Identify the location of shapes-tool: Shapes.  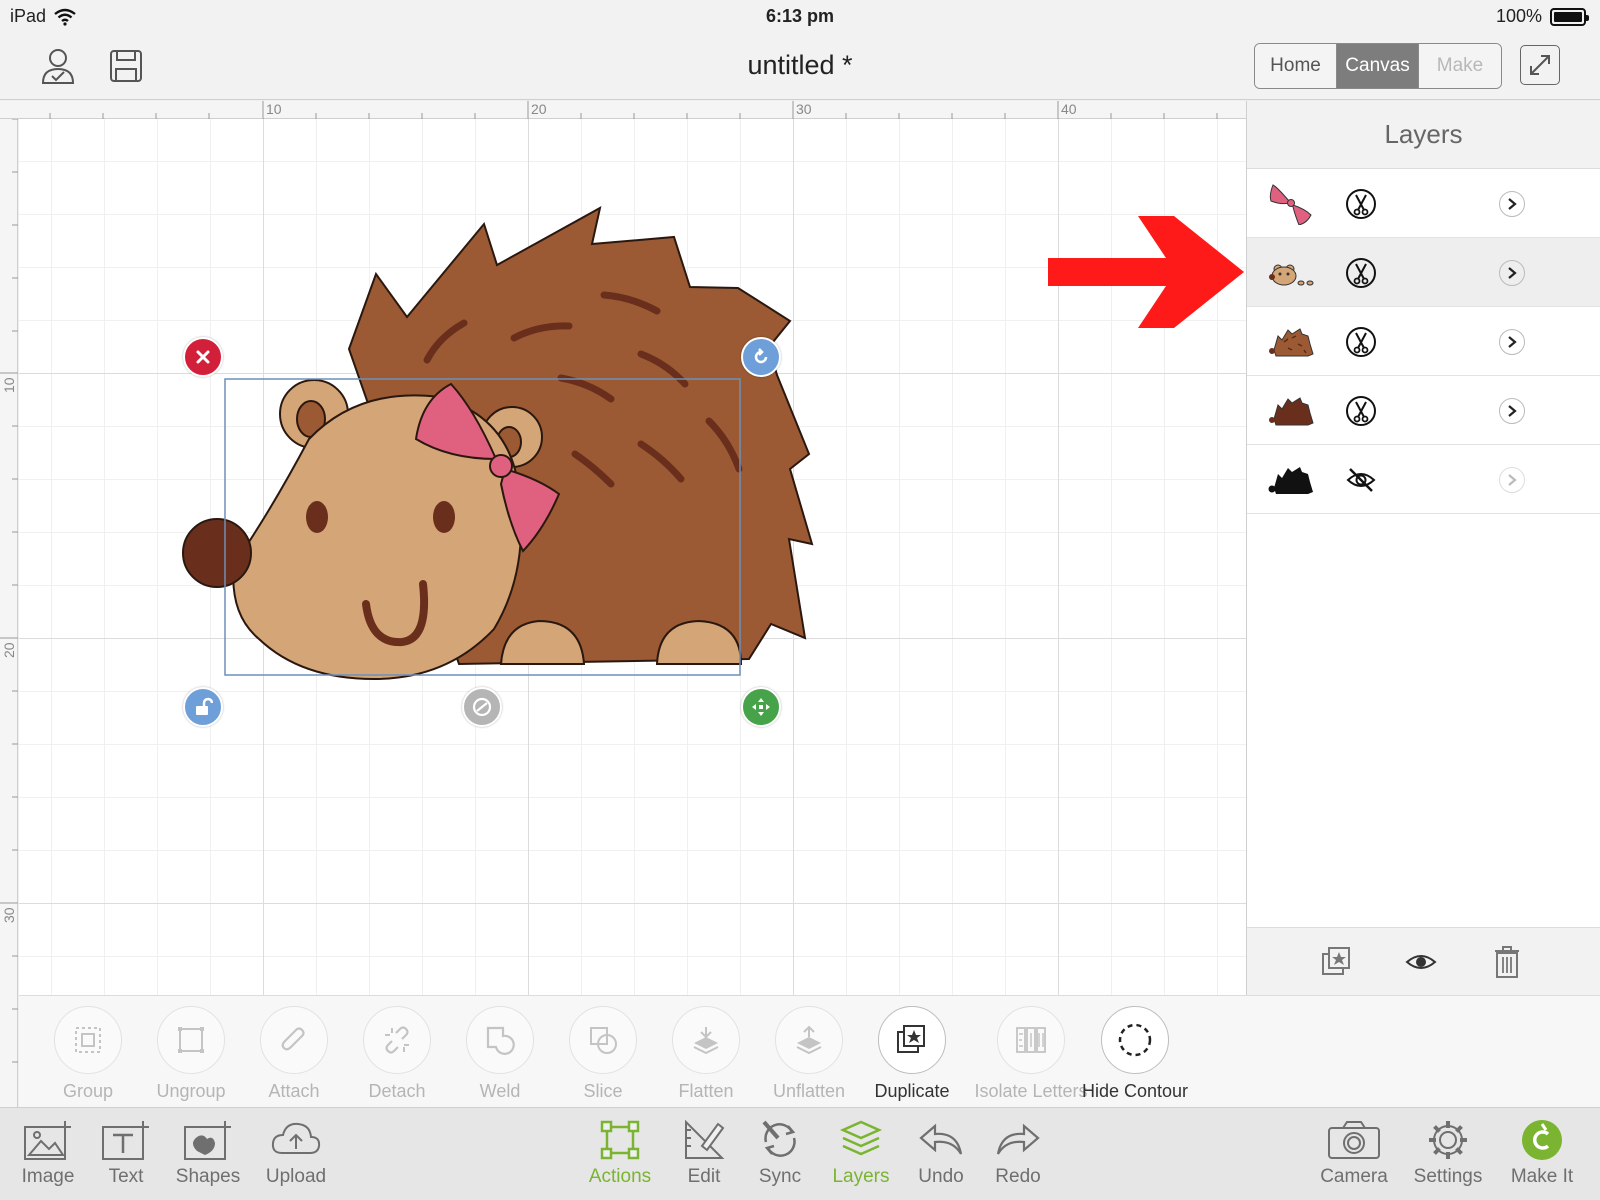
(208, 1152).